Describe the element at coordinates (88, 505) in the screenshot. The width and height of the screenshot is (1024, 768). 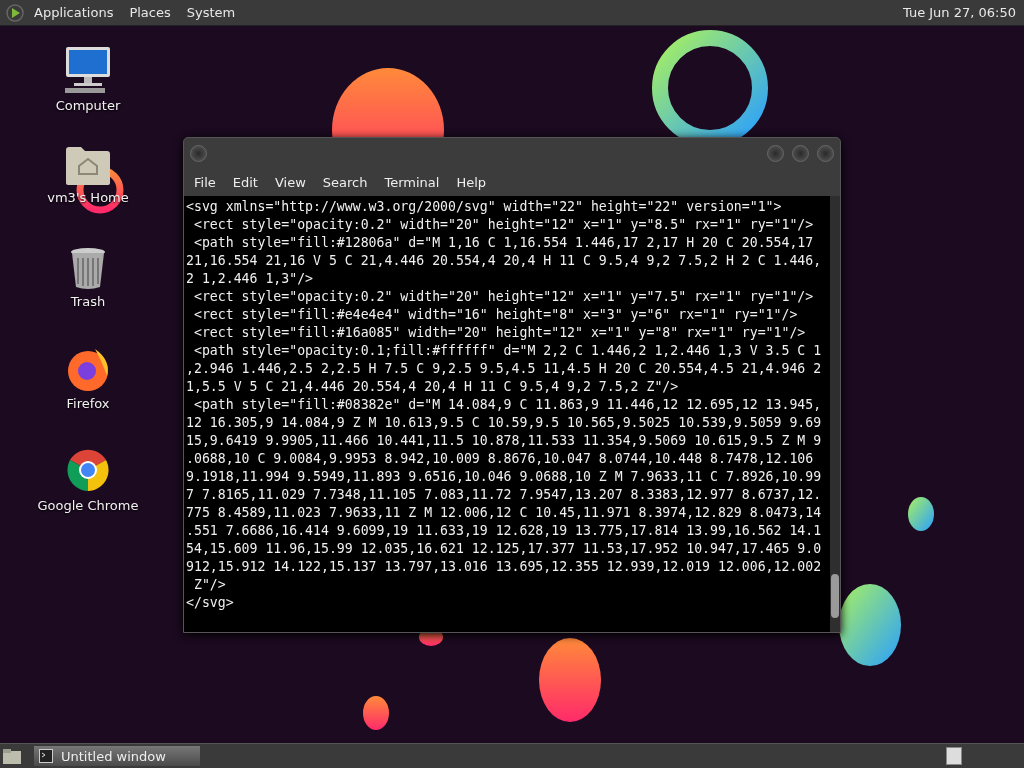
I see `desktop-icon-label: Google Chrome` at that location.